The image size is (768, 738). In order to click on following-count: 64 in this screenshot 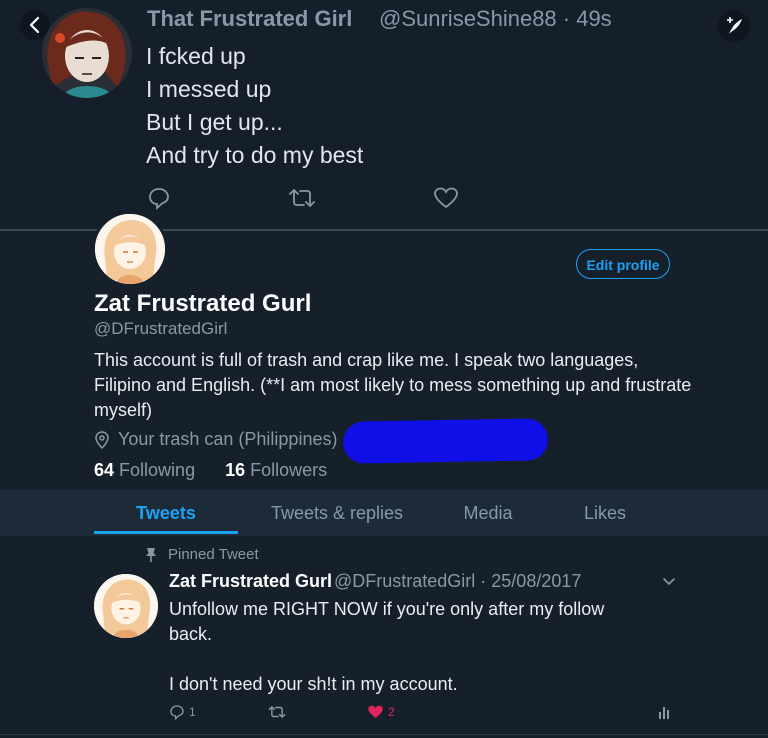, I will do `click(104, 470)`.